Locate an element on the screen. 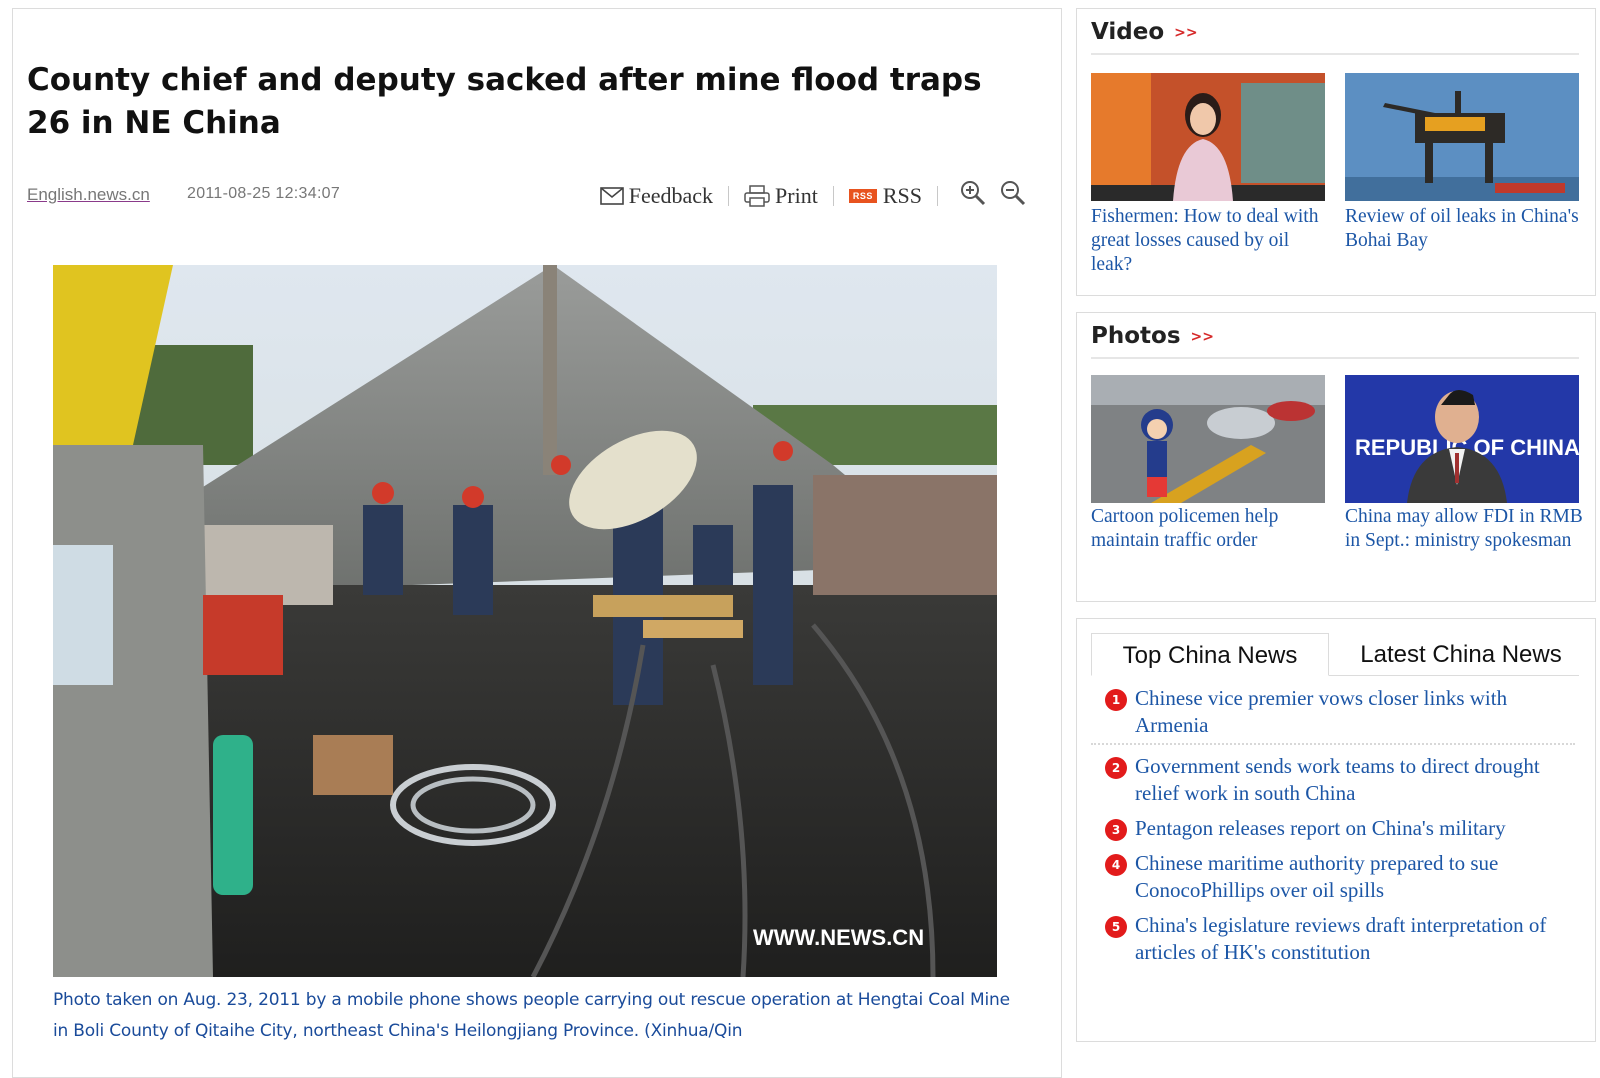 The width and height of the screenshot is (1600, 1078). video-title-text: Video is located at coordinates (1128, 32).